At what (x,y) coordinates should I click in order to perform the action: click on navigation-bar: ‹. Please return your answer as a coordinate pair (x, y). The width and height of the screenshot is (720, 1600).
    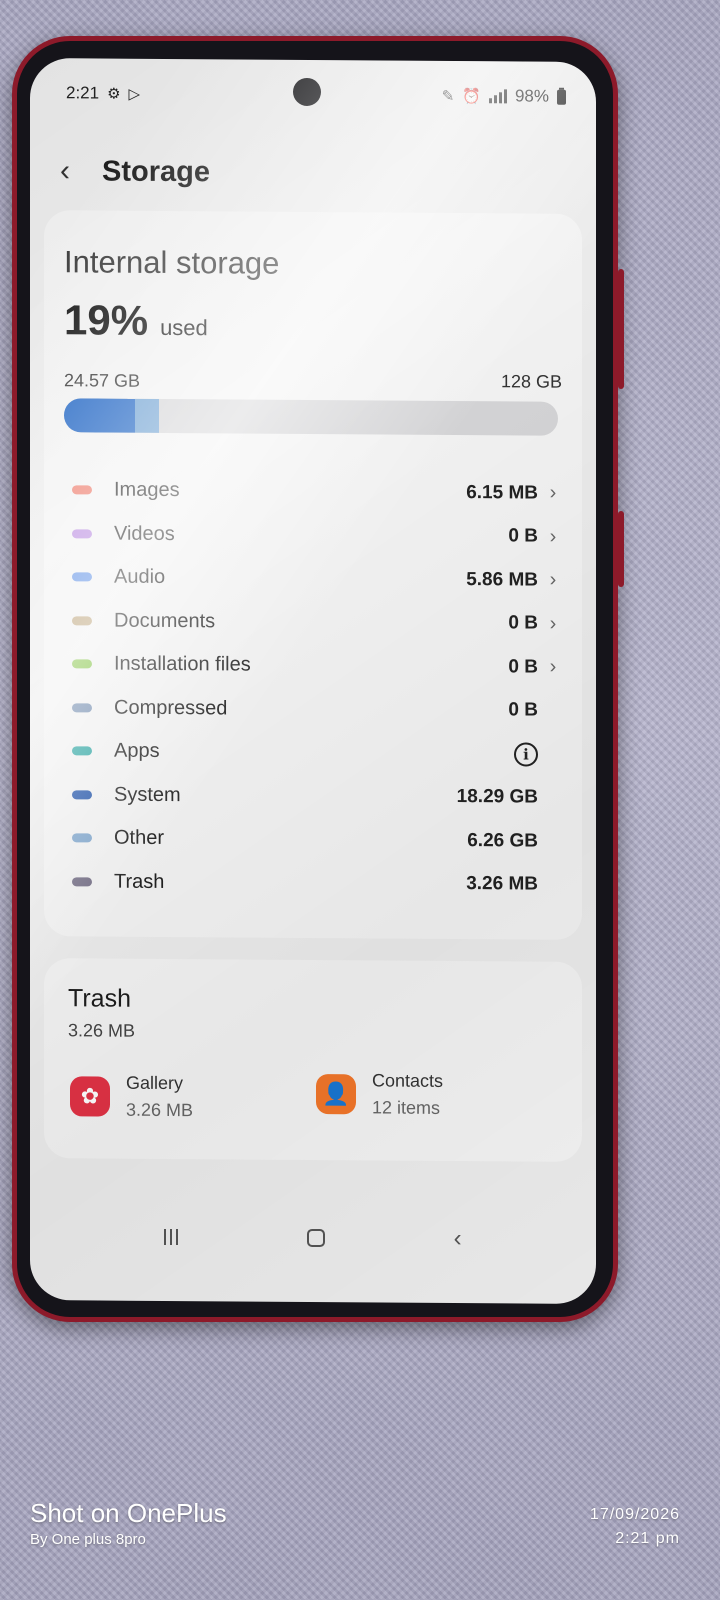
    Looking at the image, I should click on (313, 1238).